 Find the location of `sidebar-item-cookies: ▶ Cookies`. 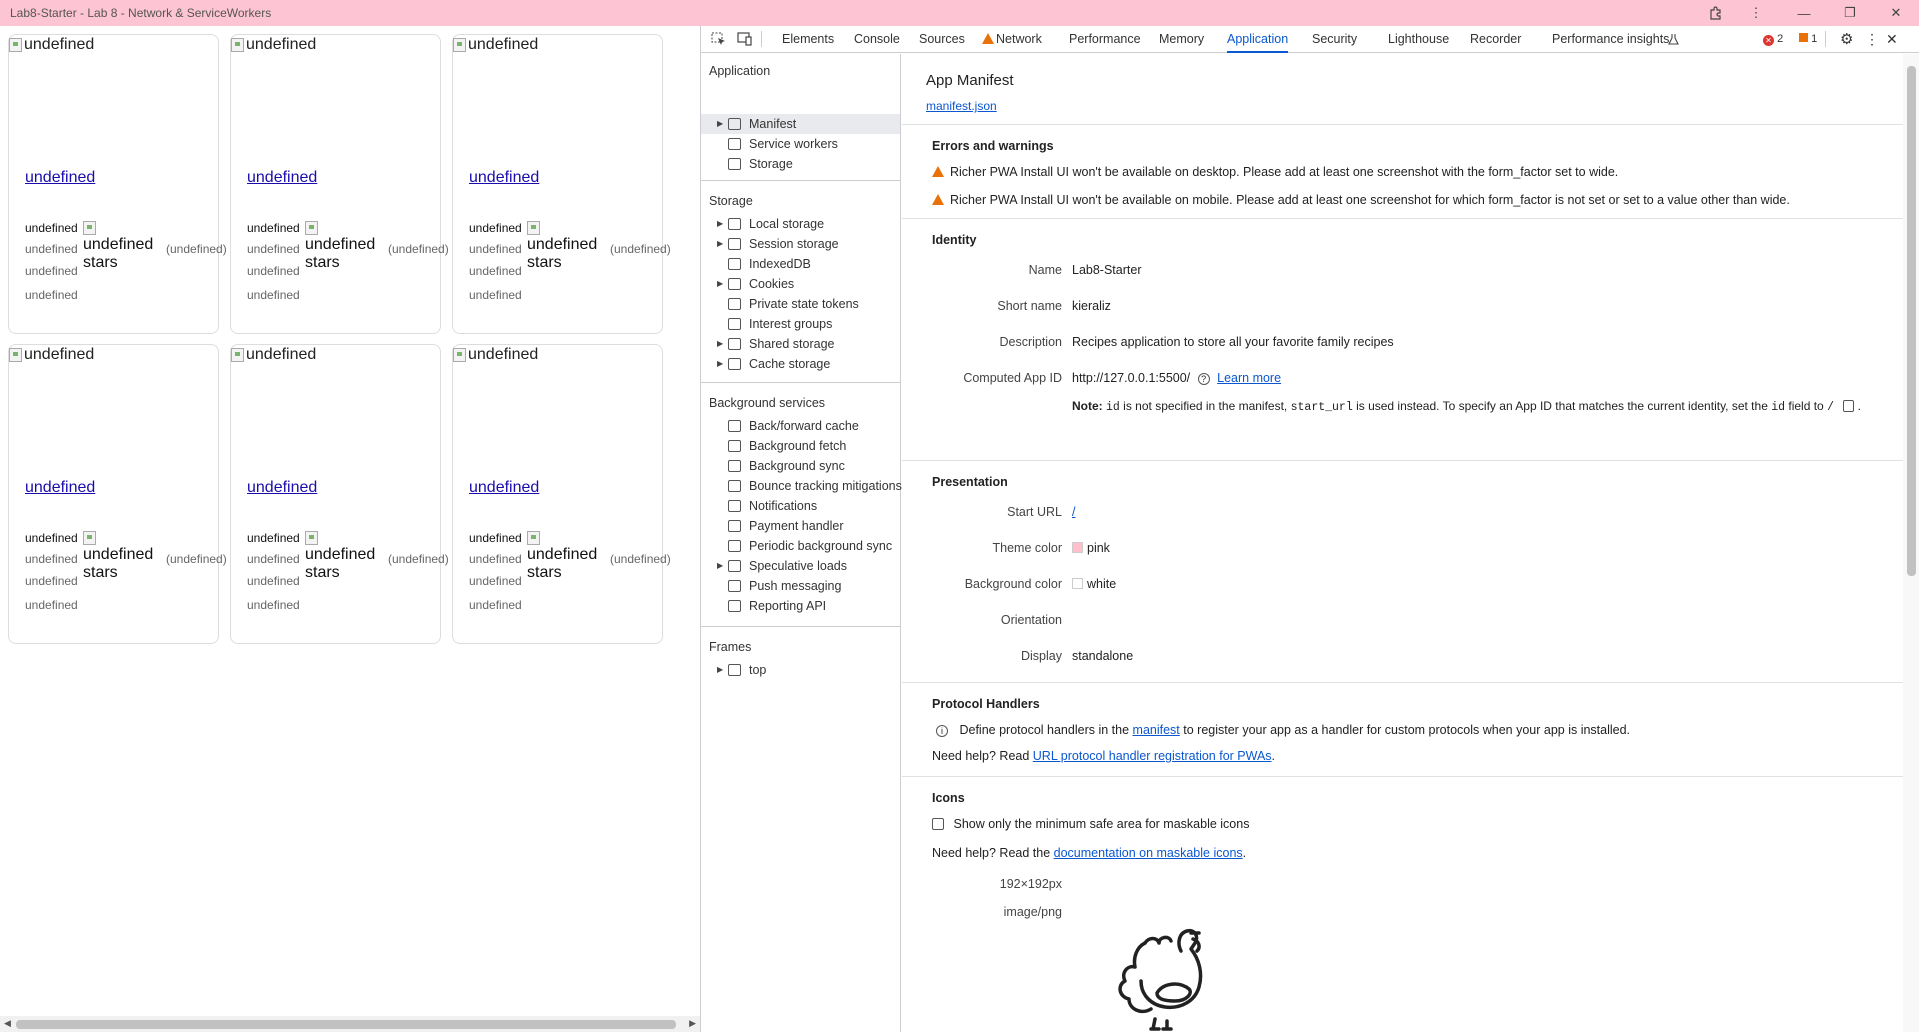

sidebar-item-cookies: ▶ Cookies is located at coordinates (800, 284).